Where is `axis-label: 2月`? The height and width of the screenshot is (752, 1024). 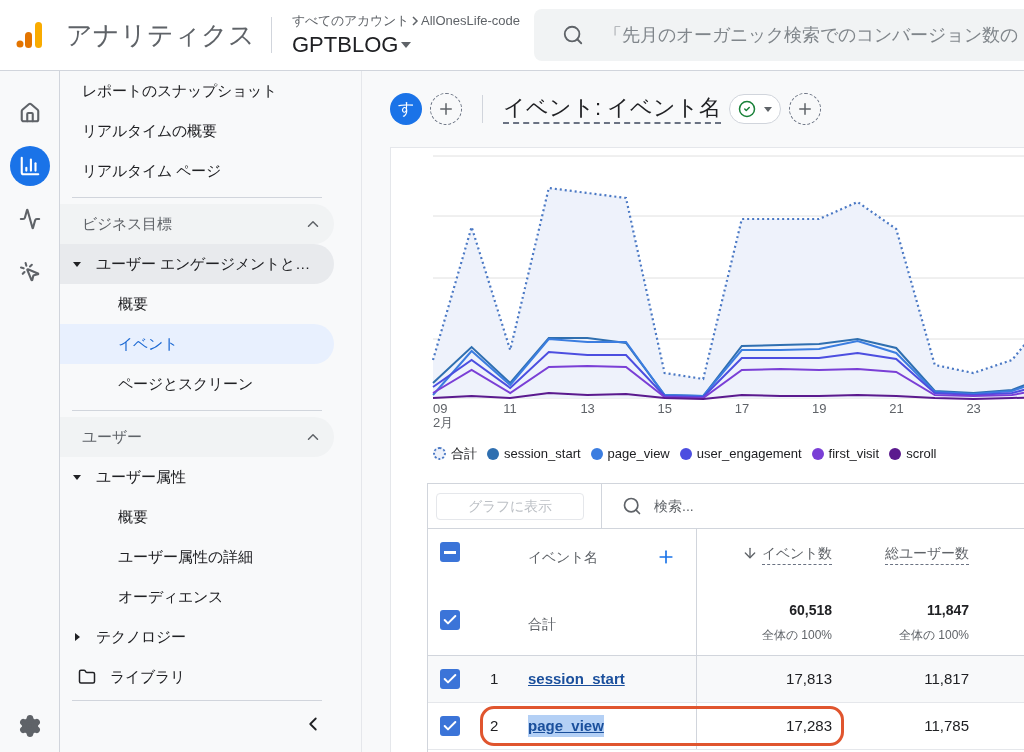 axis-label: 2月 is located at coordinates (443, 423).